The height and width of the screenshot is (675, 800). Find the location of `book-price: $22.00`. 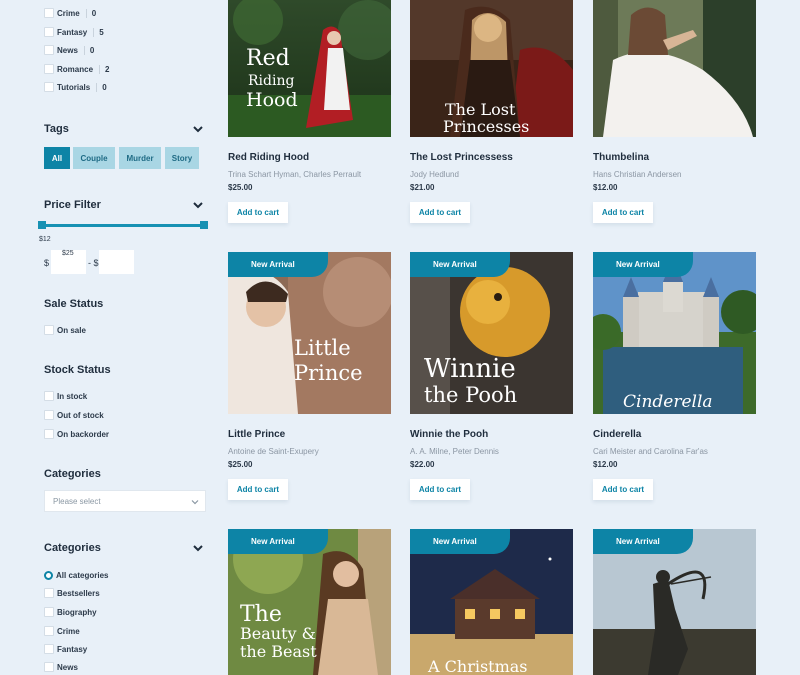

book-price: $22.00 is located at coordinates (422, 464).